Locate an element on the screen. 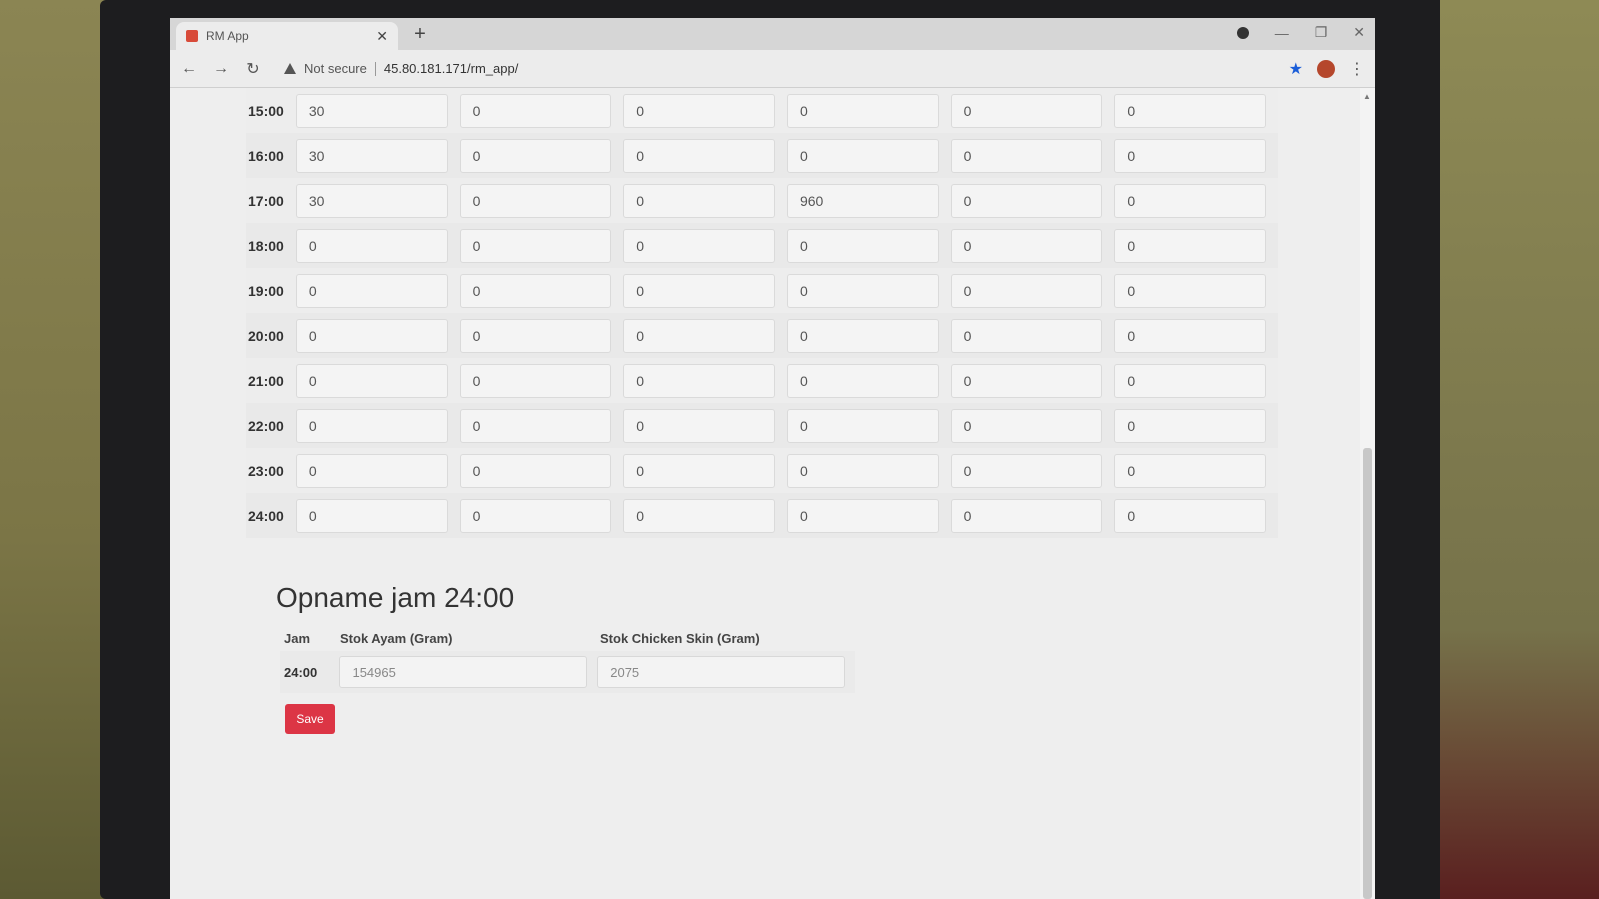  hour-label: 20:00 is located at coordinates (266, 335).